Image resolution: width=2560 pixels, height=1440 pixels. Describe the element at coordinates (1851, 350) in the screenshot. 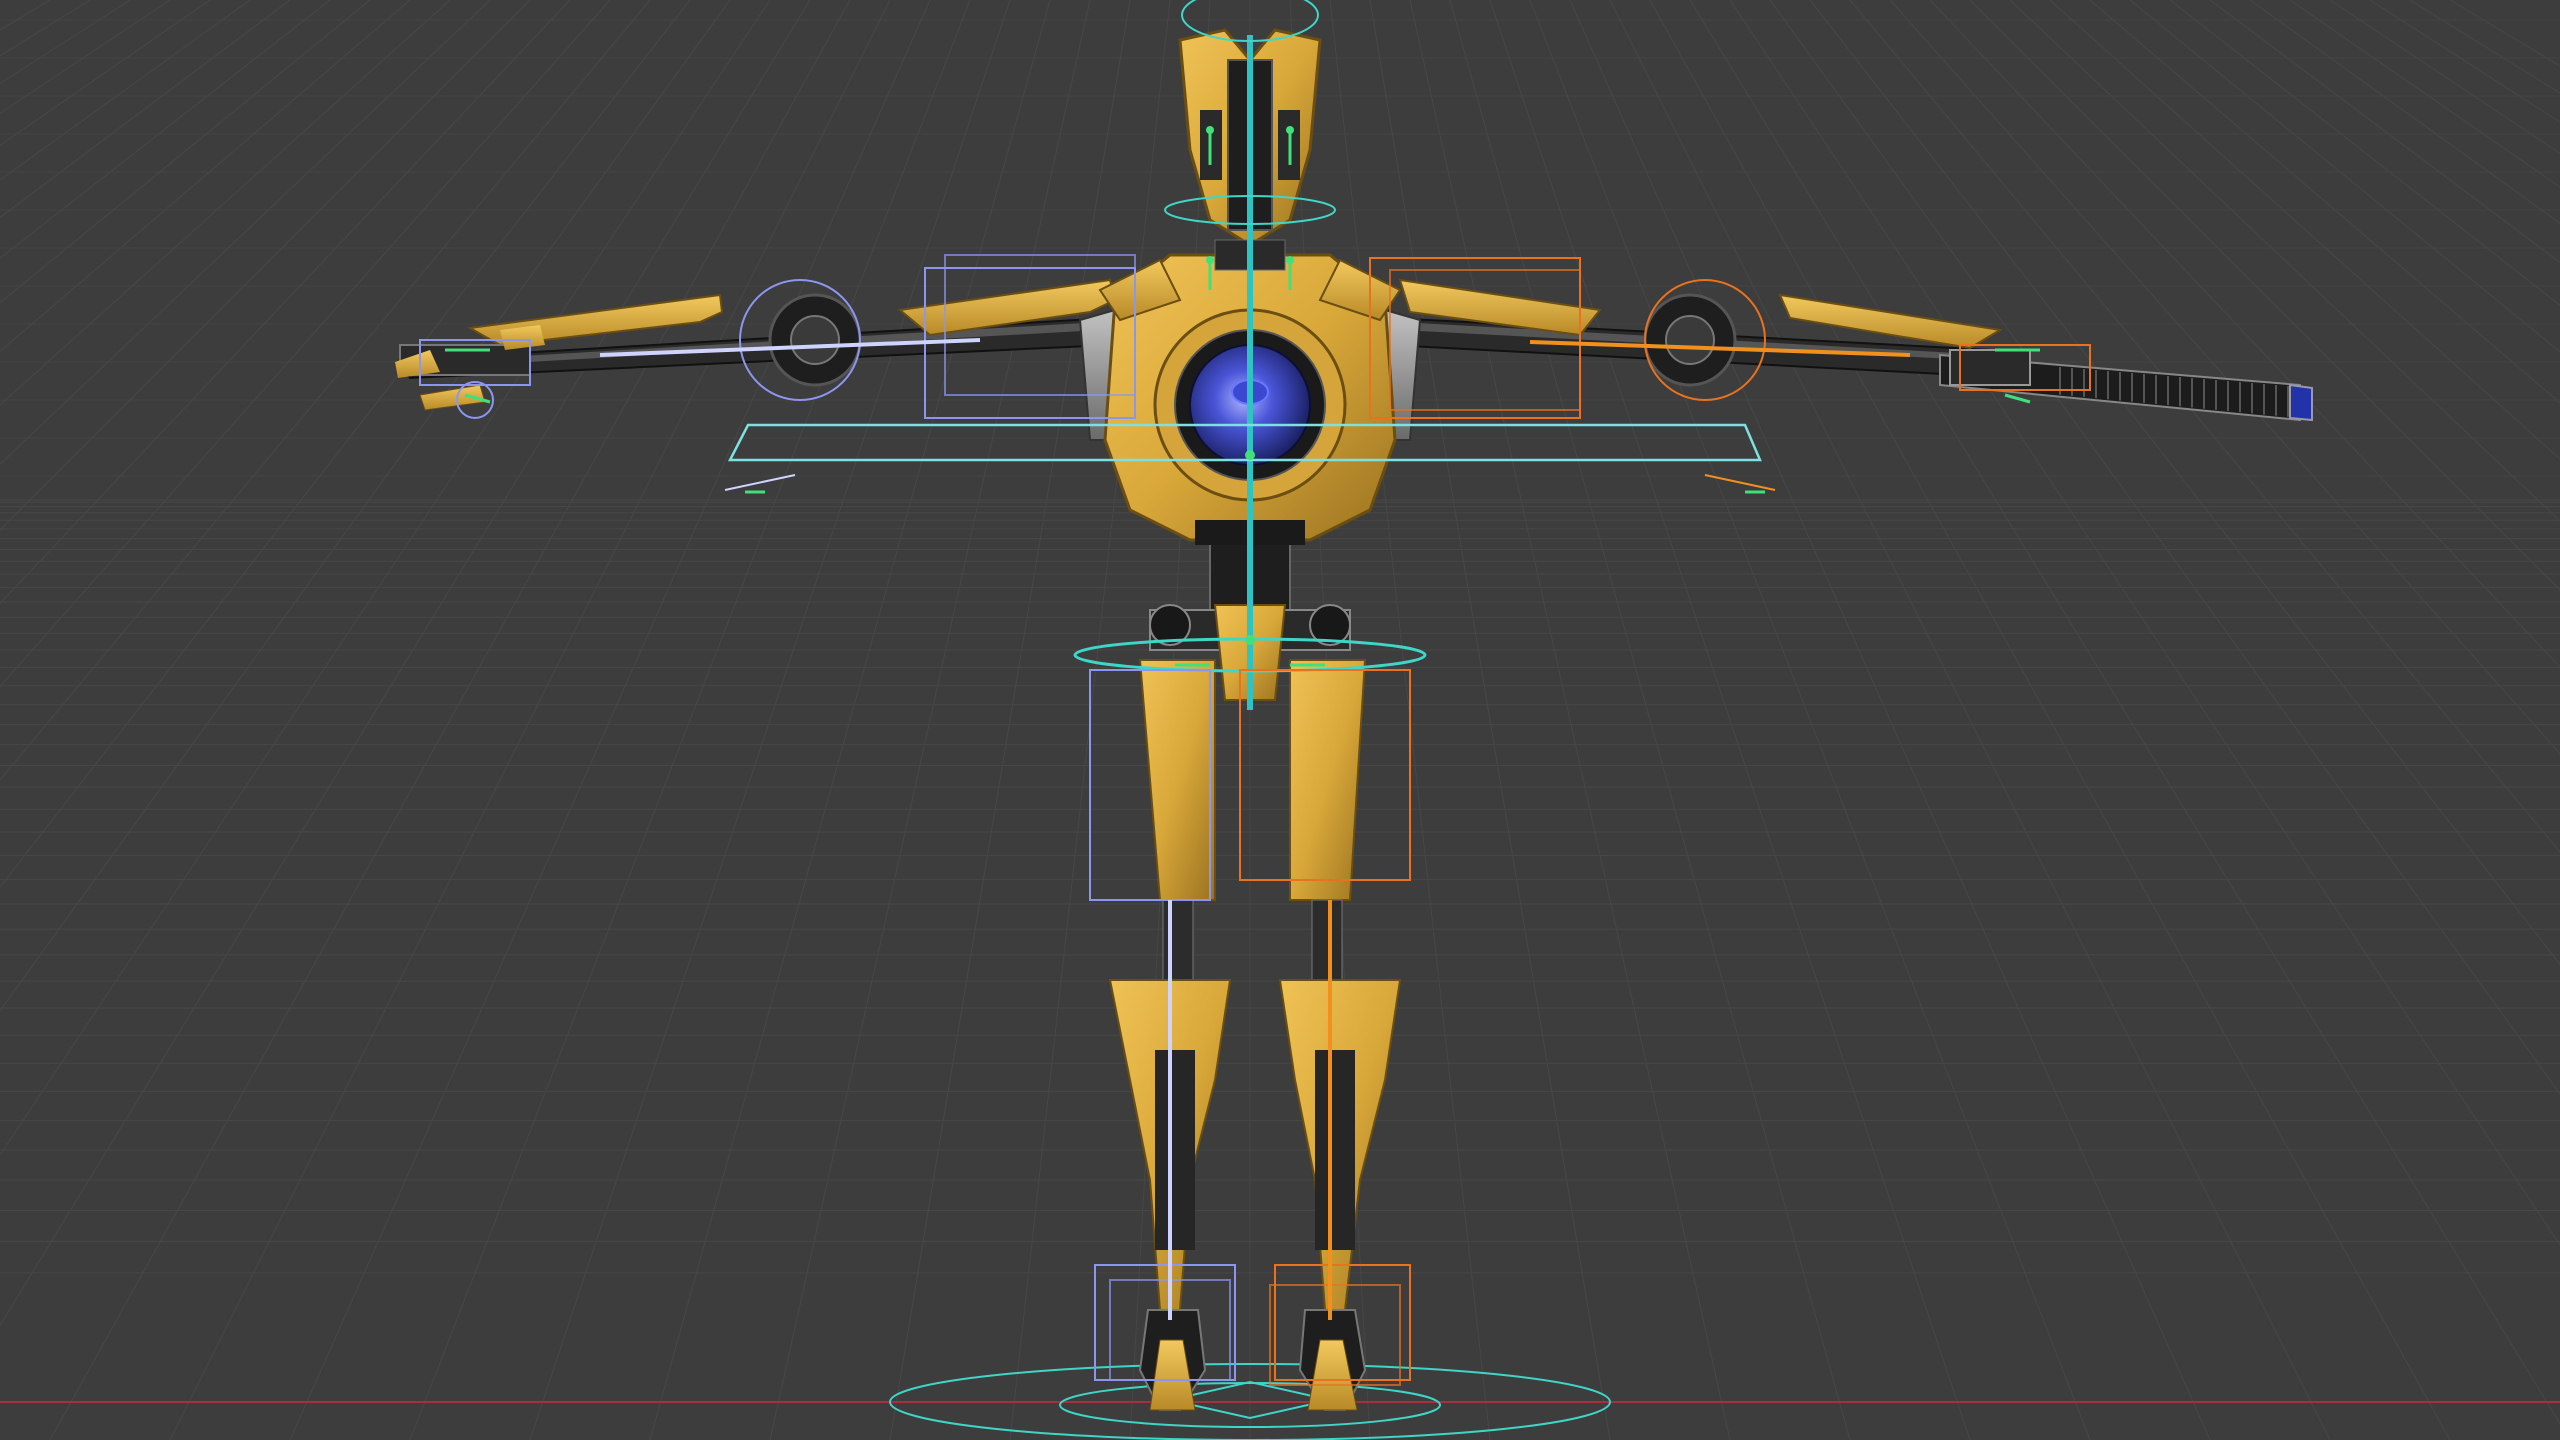

I see `right-arm` at that location.